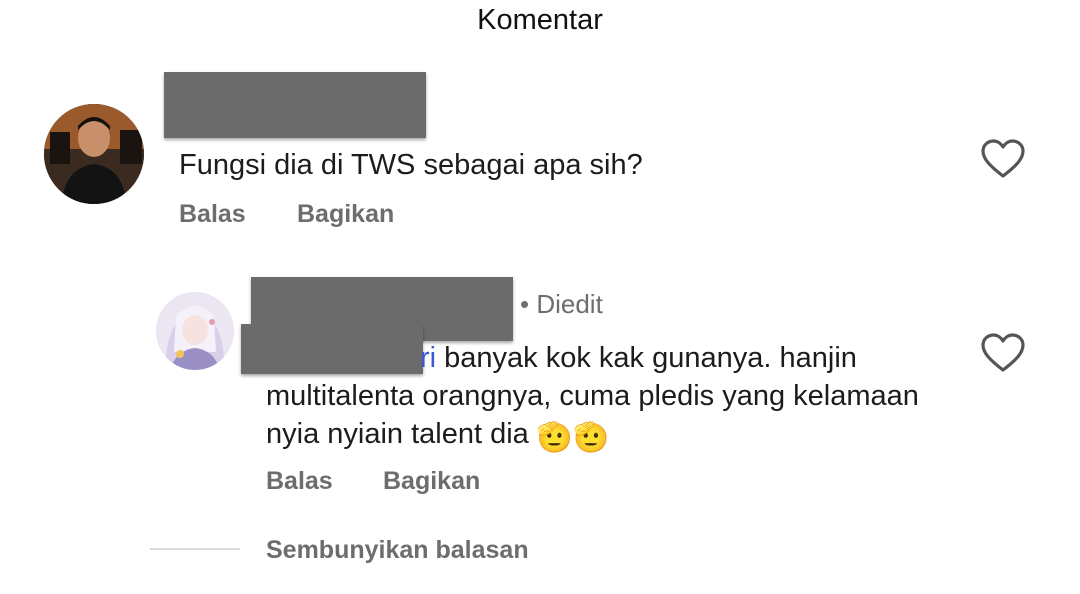 This screenshot has width=1080, height=594. I want to click on emoji: 🫡🫡, so click(573, 438).